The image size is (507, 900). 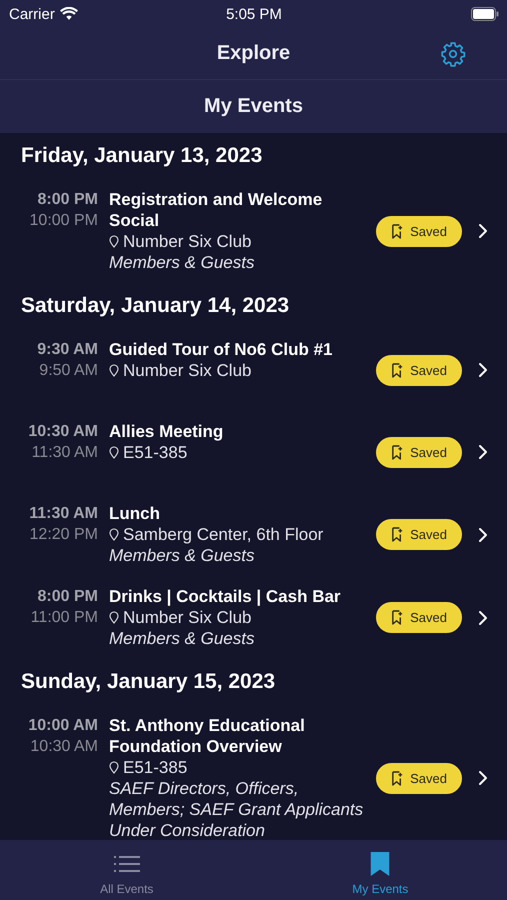 What do you see at coordinates (216, 210) in the screenshot?
I see `event-title: Registration and Welcome Social` at bounding box center [216, 210].